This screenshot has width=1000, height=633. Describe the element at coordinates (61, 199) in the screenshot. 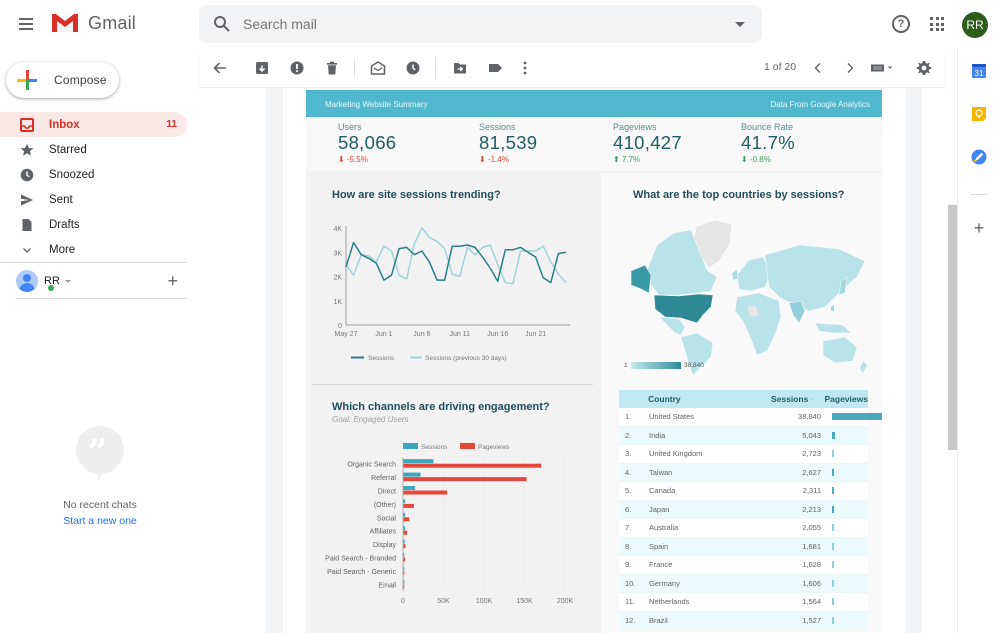

I see `sidebar-item-label: Sent` at that location.